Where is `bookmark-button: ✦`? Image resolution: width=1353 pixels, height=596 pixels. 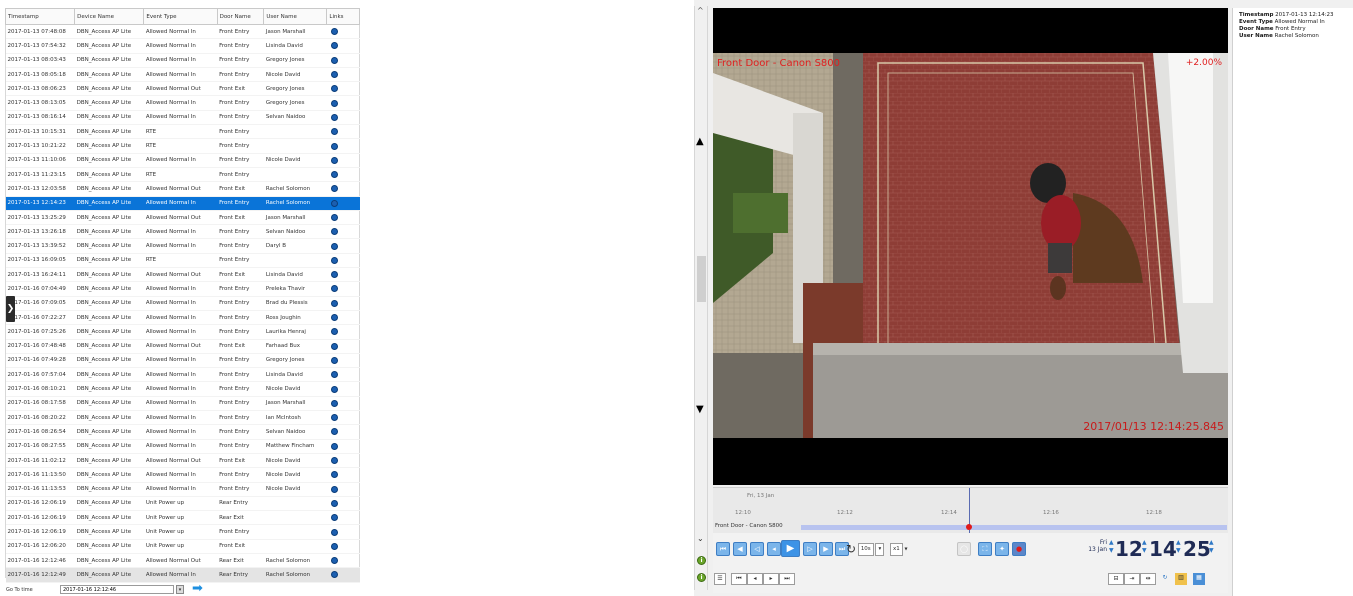 bookmark-button: ✦ is located at coordinates (1002, 549).